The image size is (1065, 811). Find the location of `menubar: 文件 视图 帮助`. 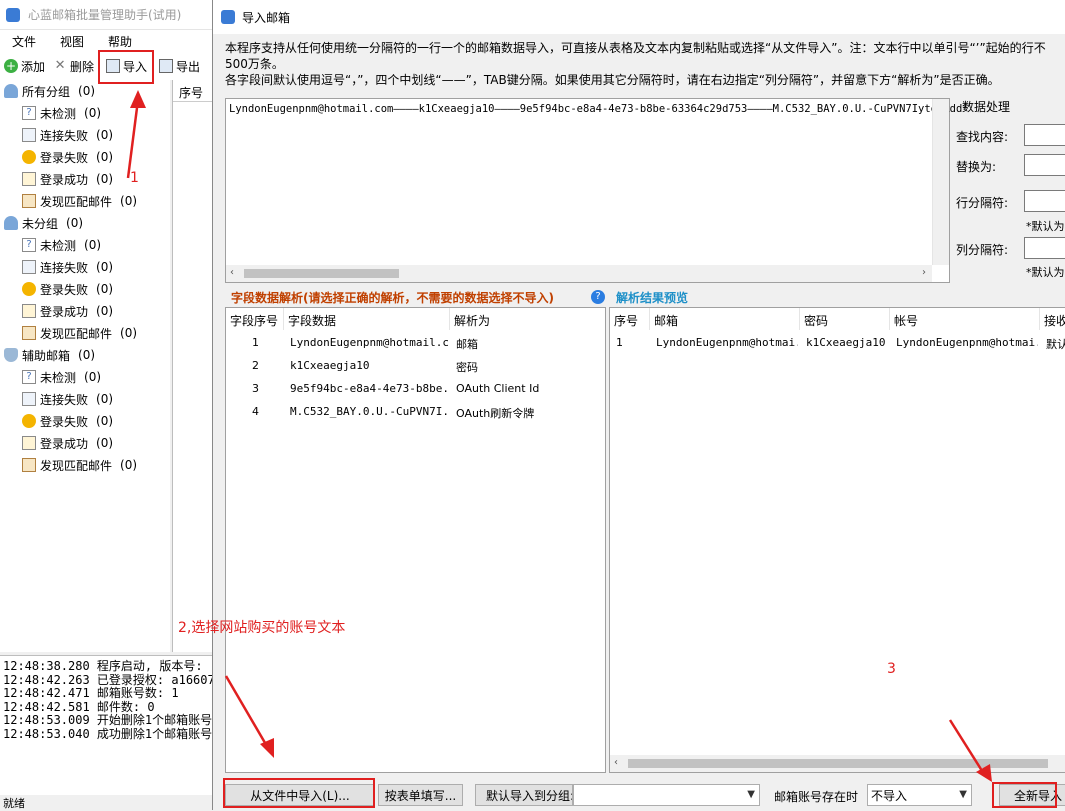

menubar: 文件 视图 帮助 is located at coordinates (106, 41).